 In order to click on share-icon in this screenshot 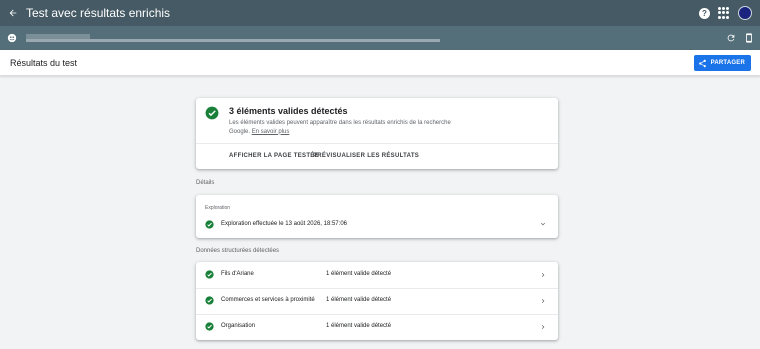, I will do `click(702, 63)`.